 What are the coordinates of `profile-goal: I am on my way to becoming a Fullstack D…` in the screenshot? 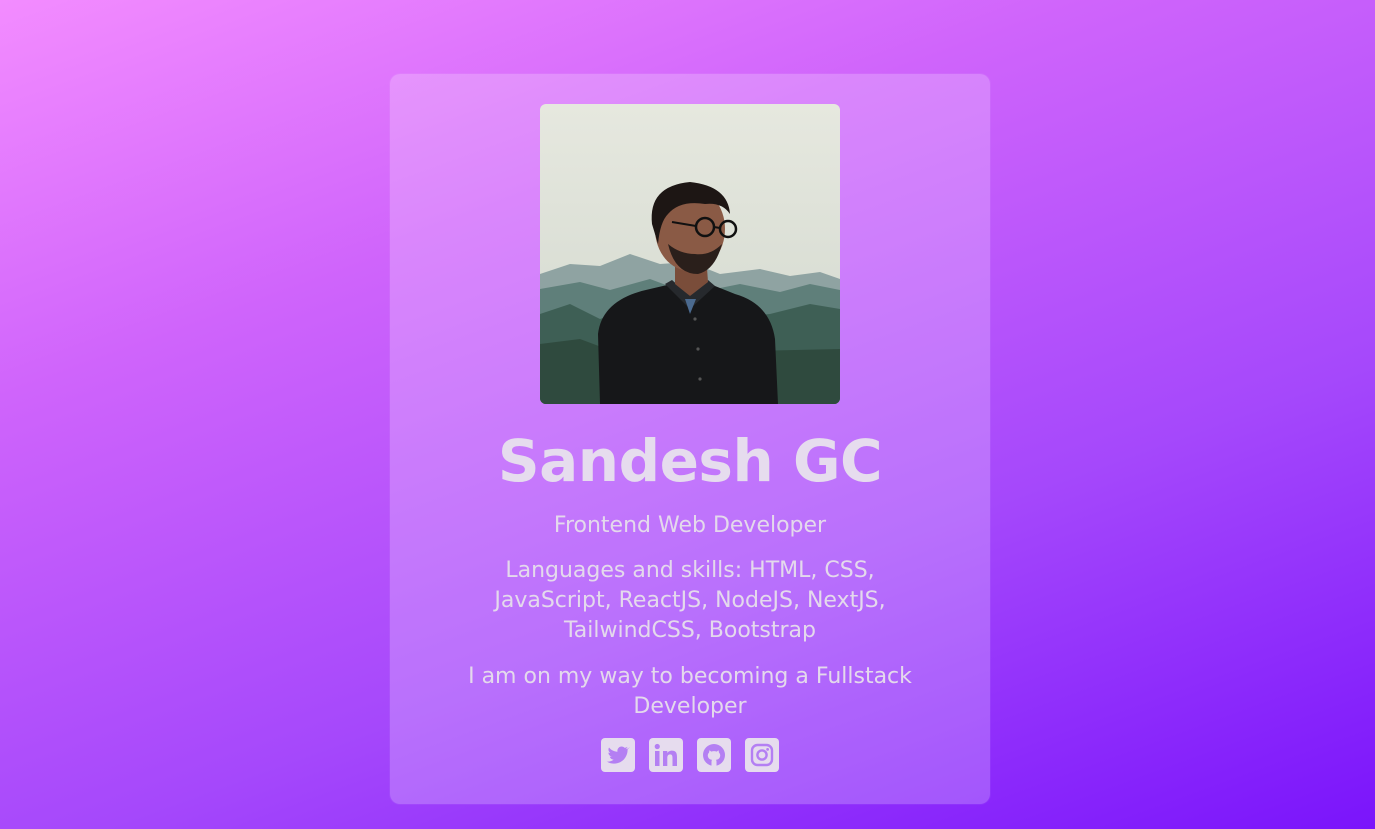 It's located at (690, 691).